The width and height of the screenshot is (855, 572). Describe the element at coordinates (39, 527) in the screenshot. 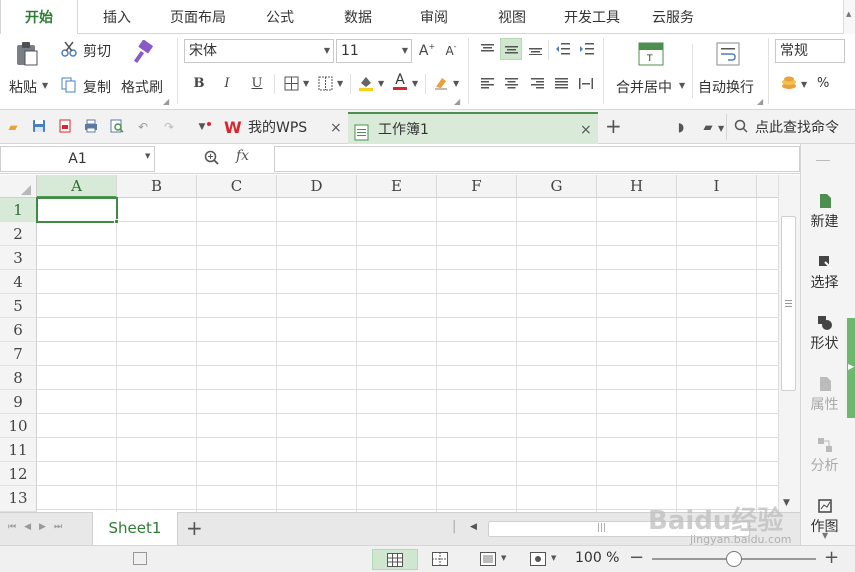

I see `sheet-nav-icon: ⏮◀▶⏭` at that location.